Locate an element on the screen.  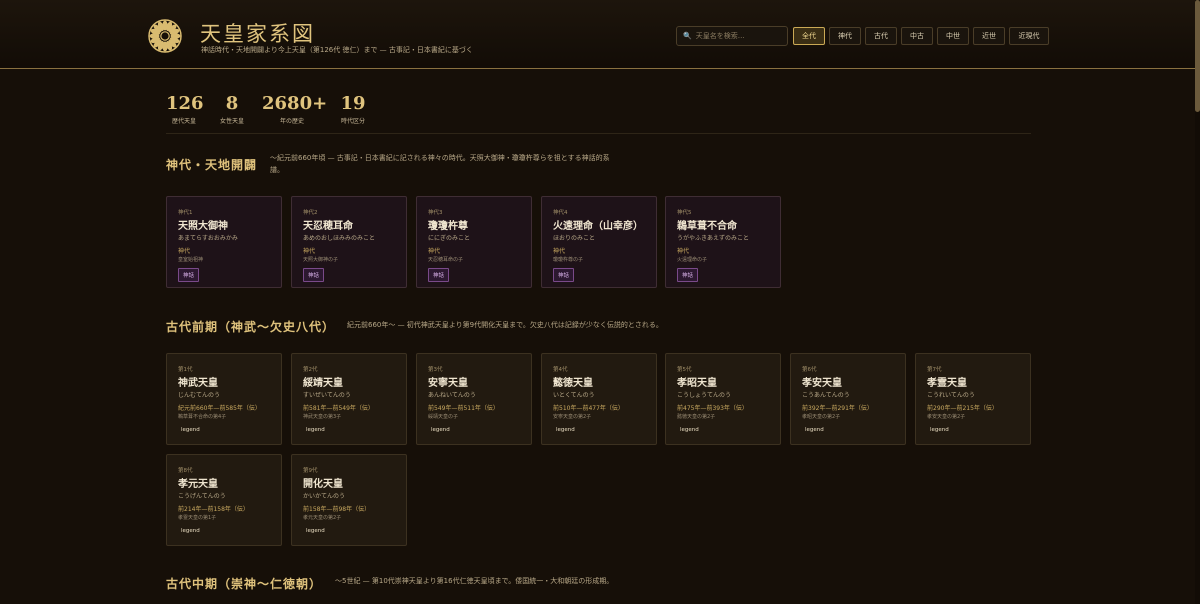
stat-number: 2680+ is located at coordinates (295, 103).